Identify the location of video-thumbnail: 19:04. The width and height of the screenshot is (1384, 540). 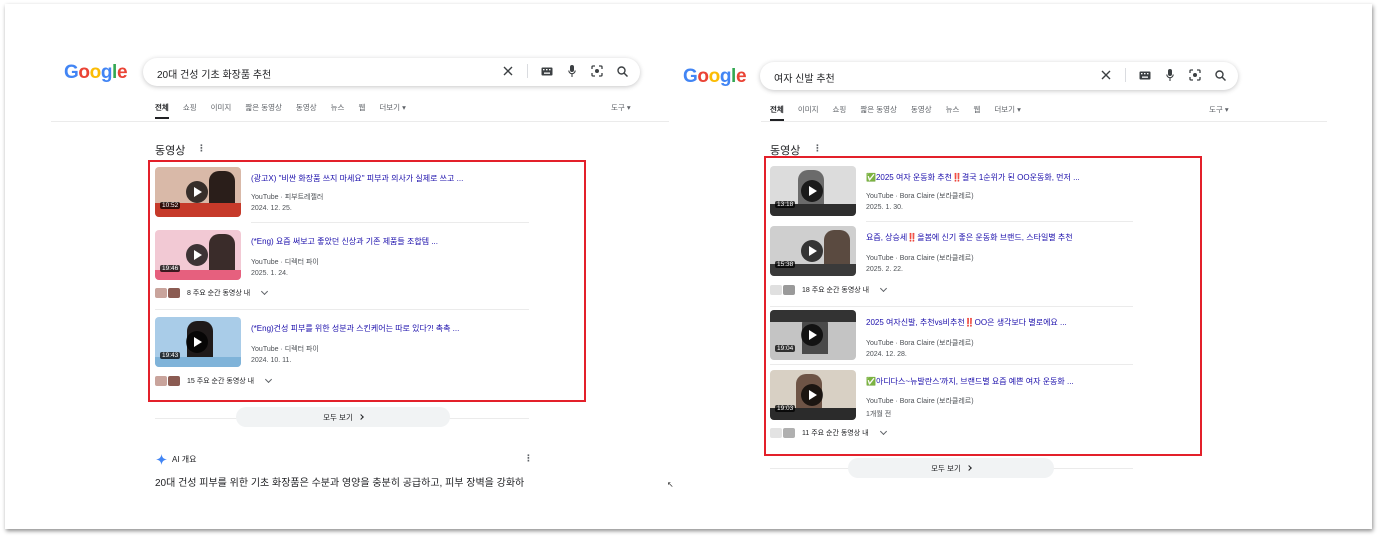
(813, 335).